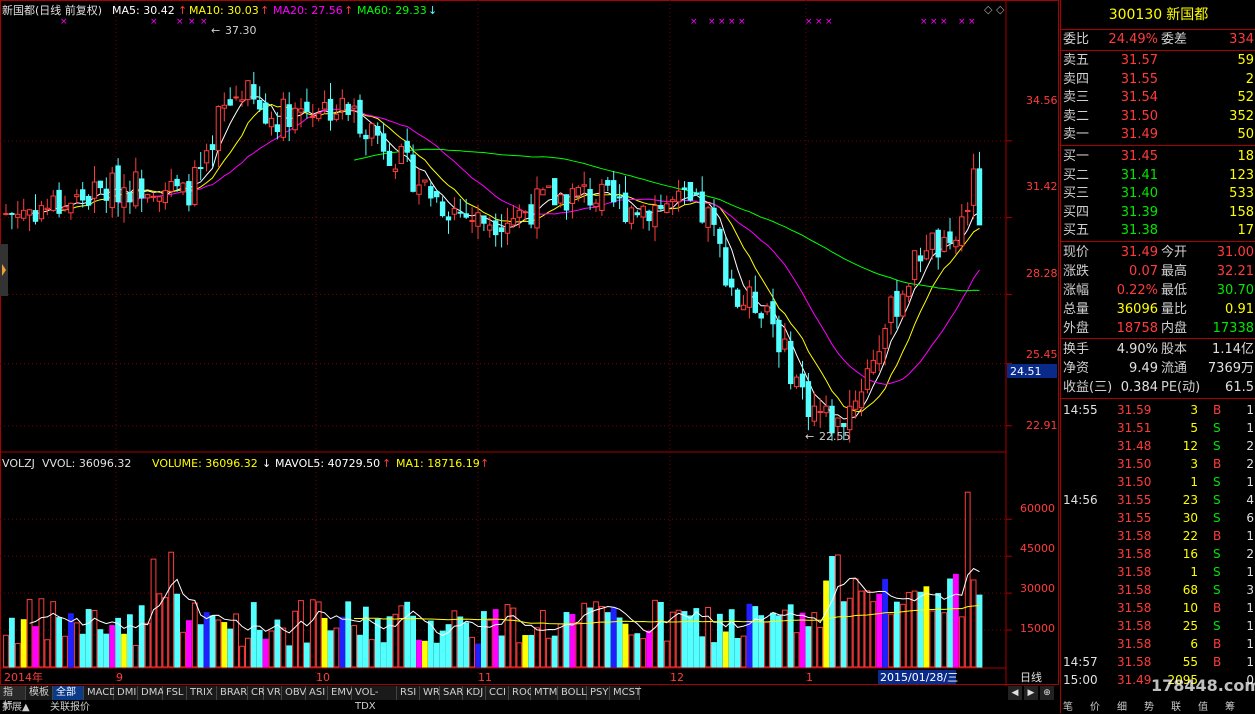 This screenshot has height=714, width=1255. Describe the element at coordinates (16, 707) in the screenshot. I see `expand-tab: 扩展▲` at that location.